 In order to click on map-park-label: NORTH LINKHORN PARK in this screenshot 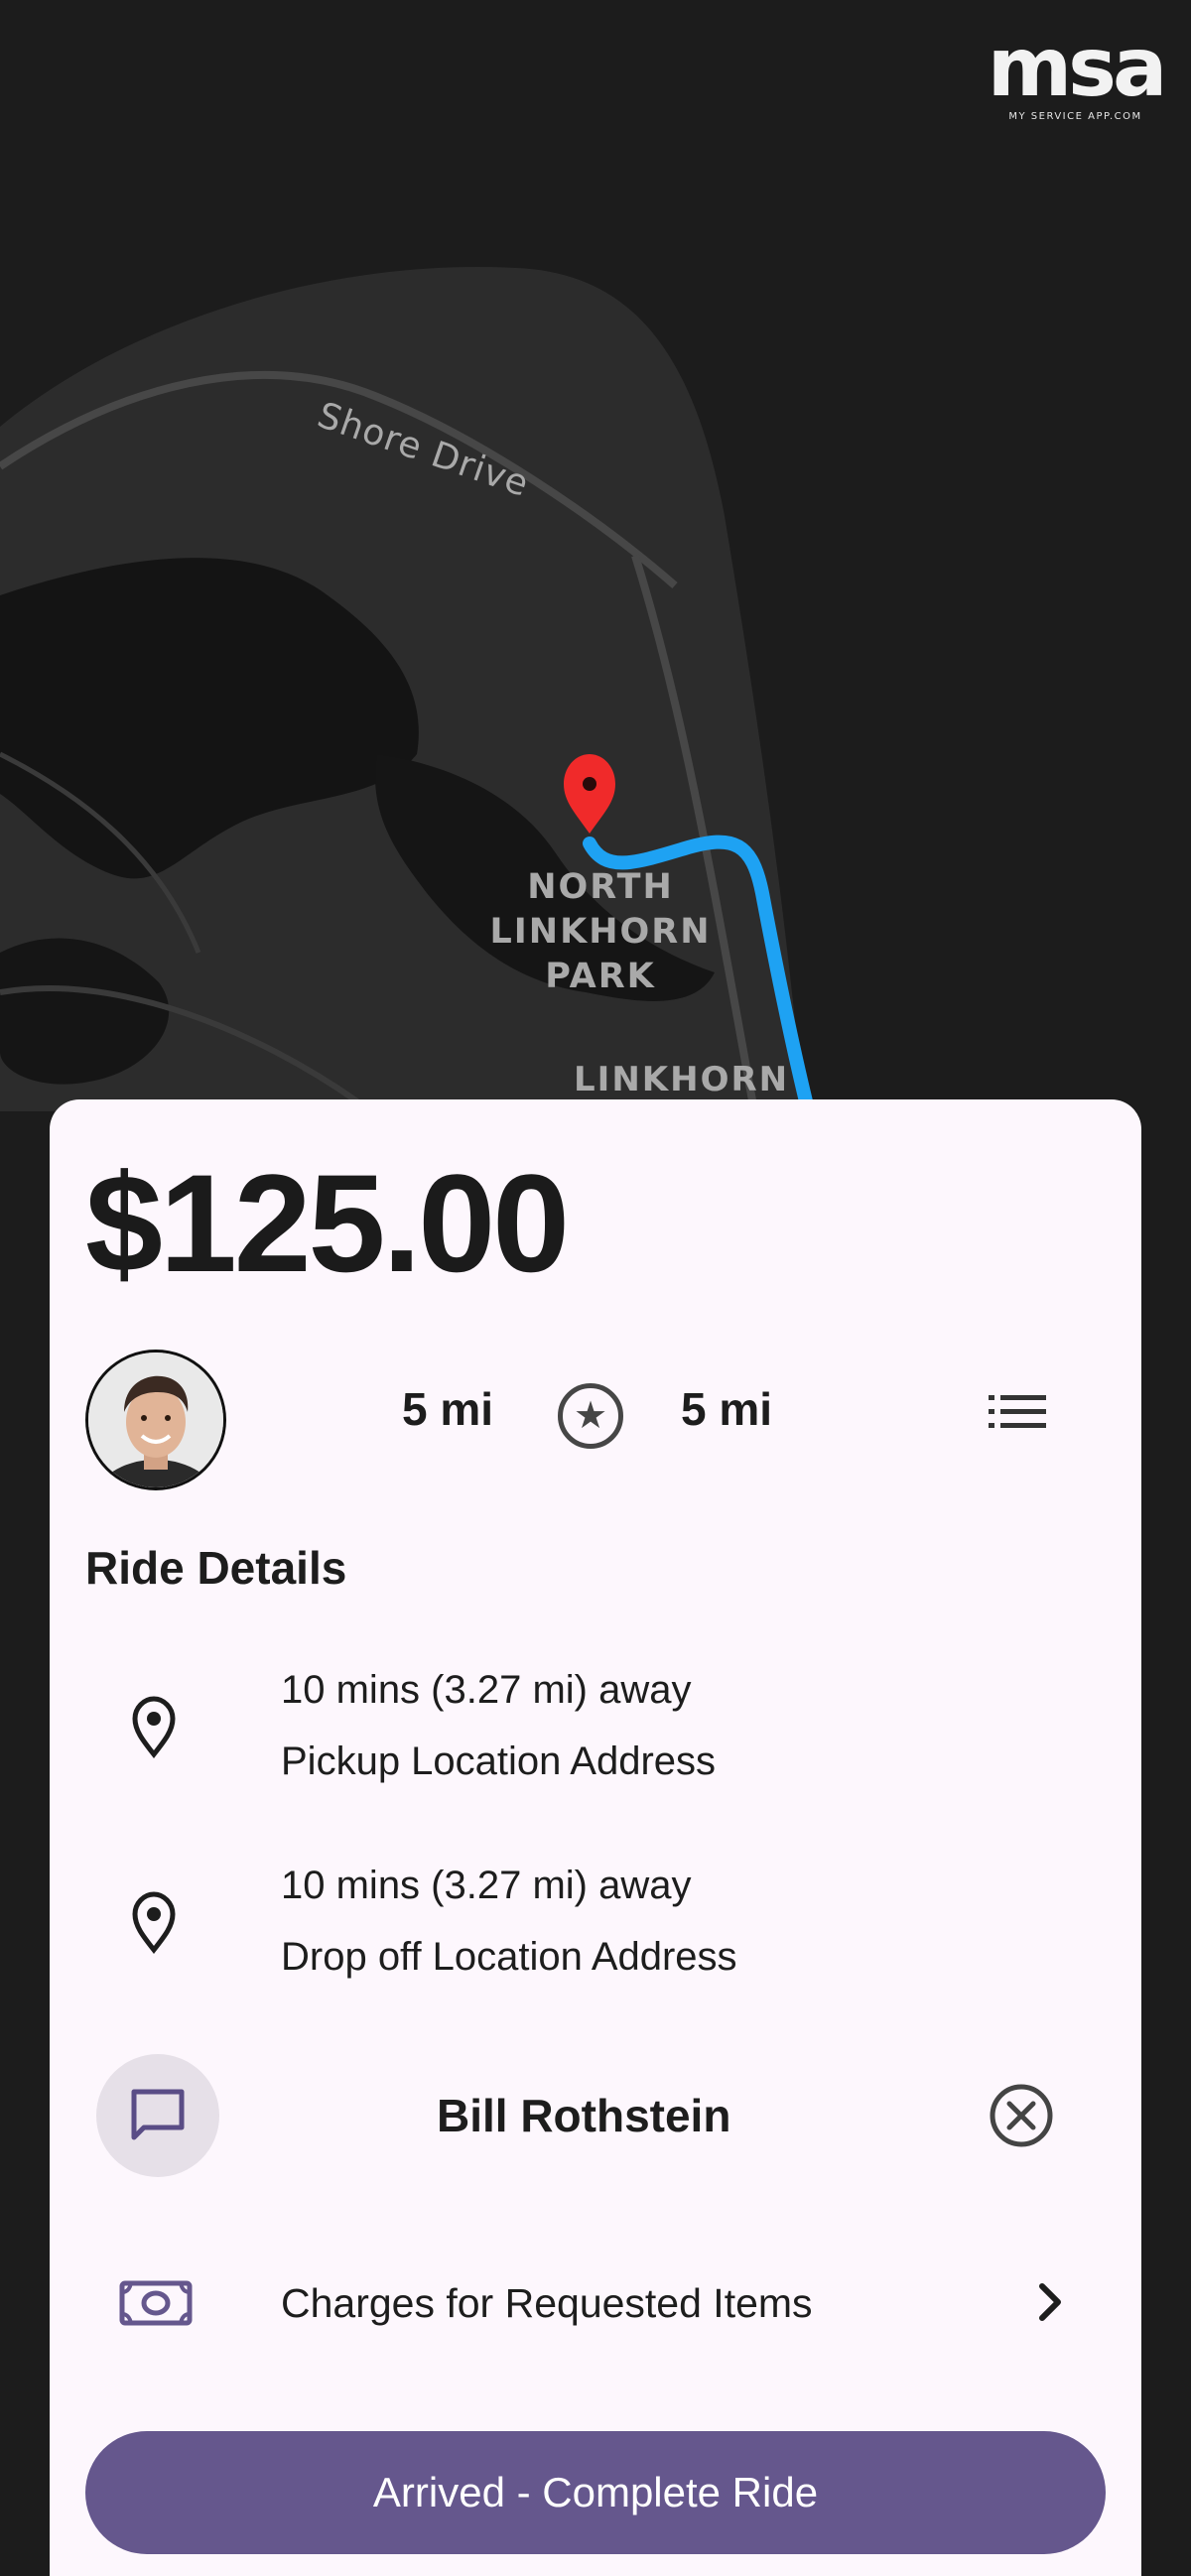, I will do `click(601, 932)`.